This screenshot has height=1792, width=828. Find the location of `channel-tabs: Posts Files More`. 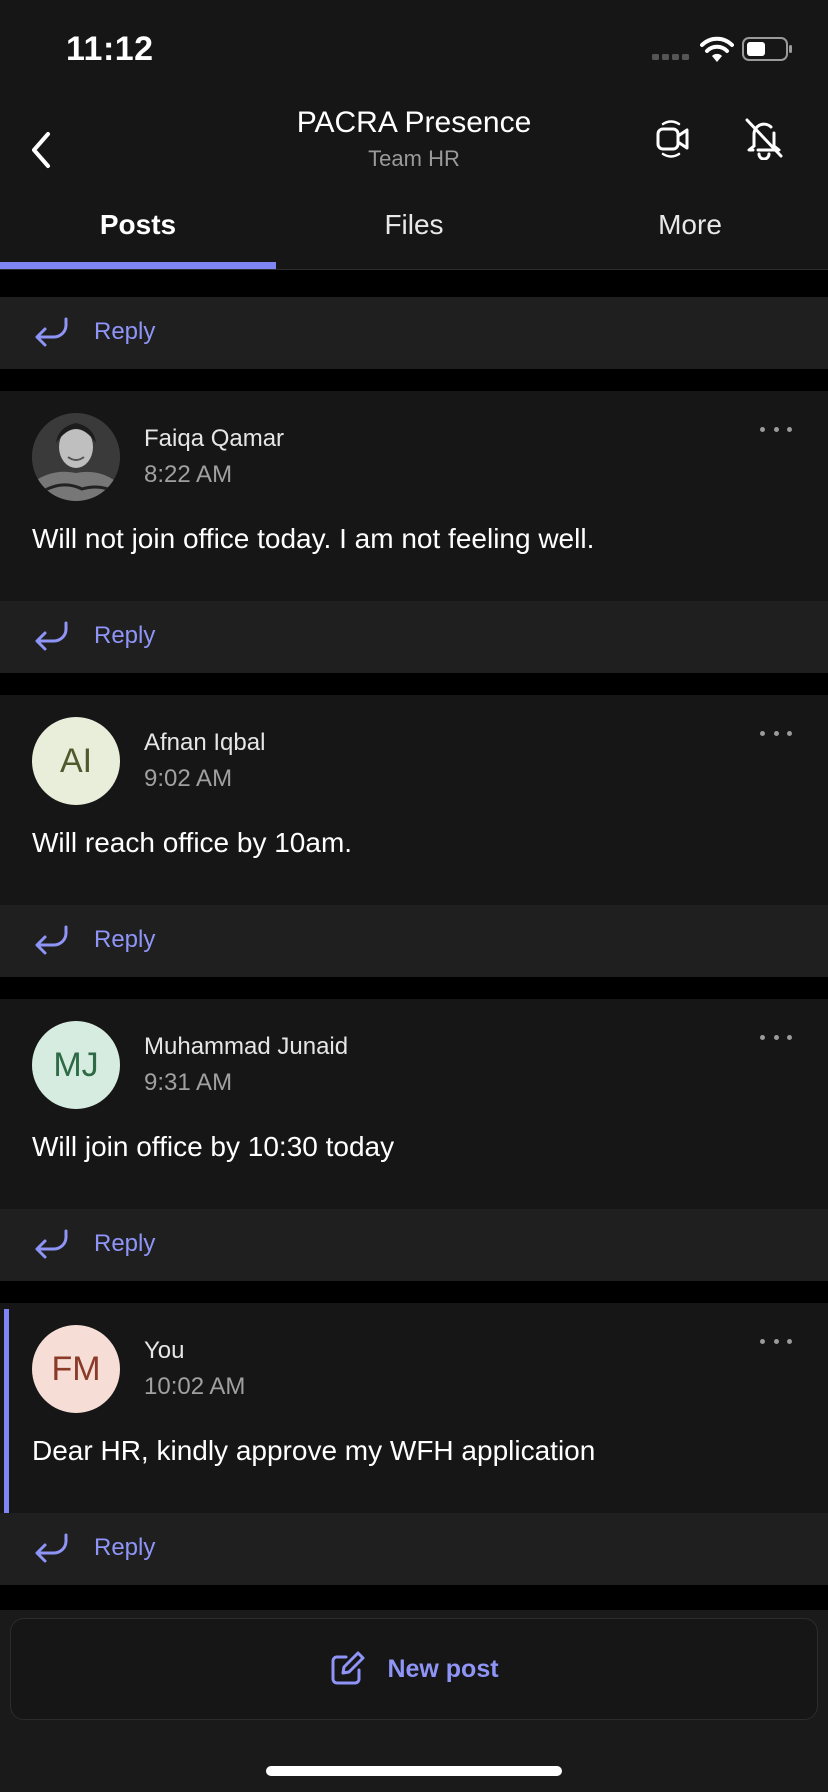

channel-tabs: Posts Files More is located at coordinates (414, 225).